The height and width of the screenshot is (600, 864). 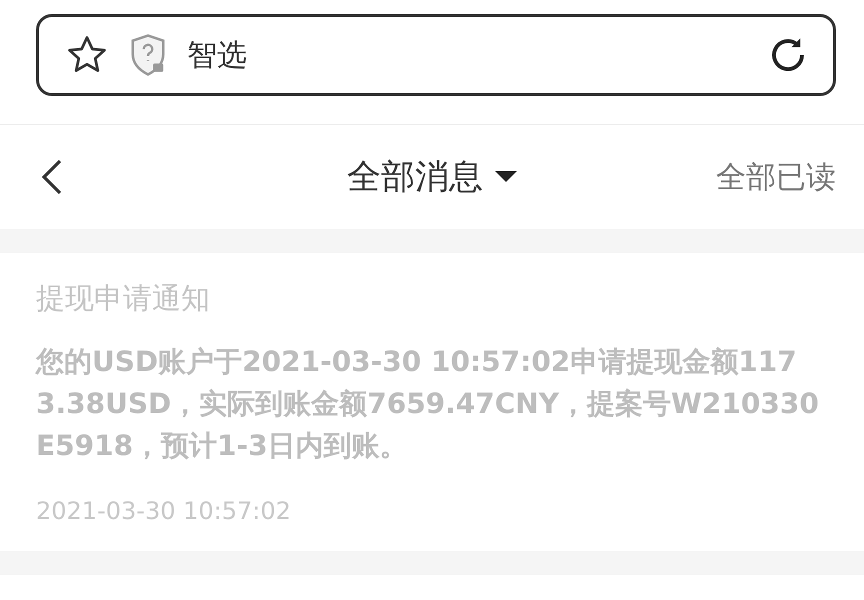 What do you see at coordinates (123, 298) in the screenshot?
I see `message-title: 提现申请通知` at bounding box center [123, 298].